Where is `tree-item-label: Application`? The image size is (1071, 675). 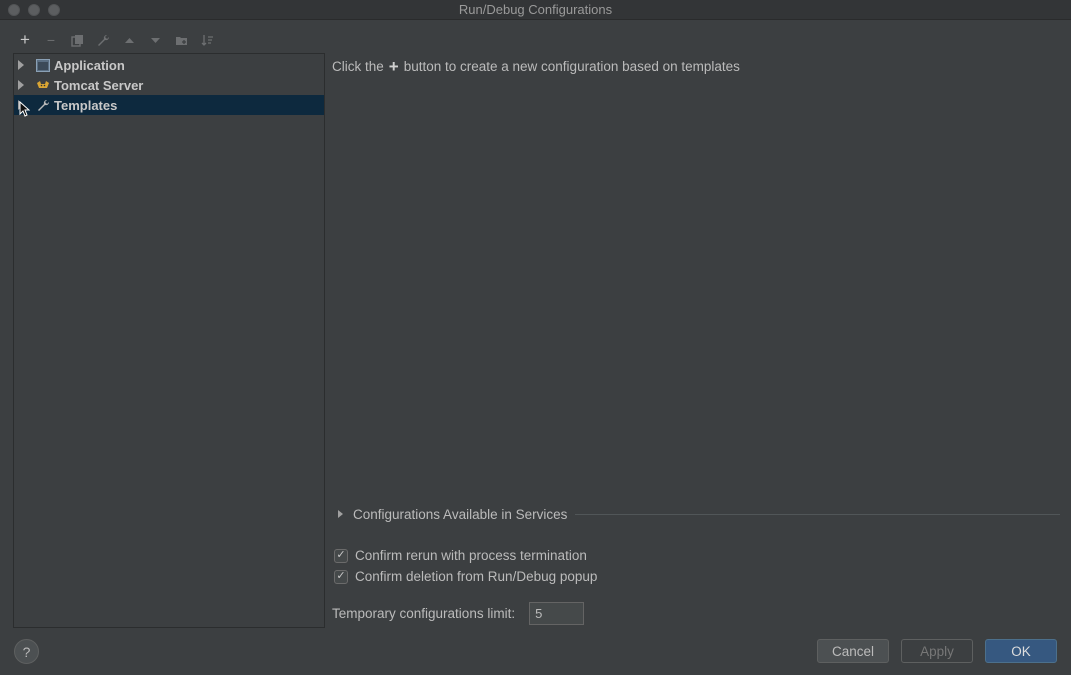 tree-item-label: Application is located at coordinates (89, 65).